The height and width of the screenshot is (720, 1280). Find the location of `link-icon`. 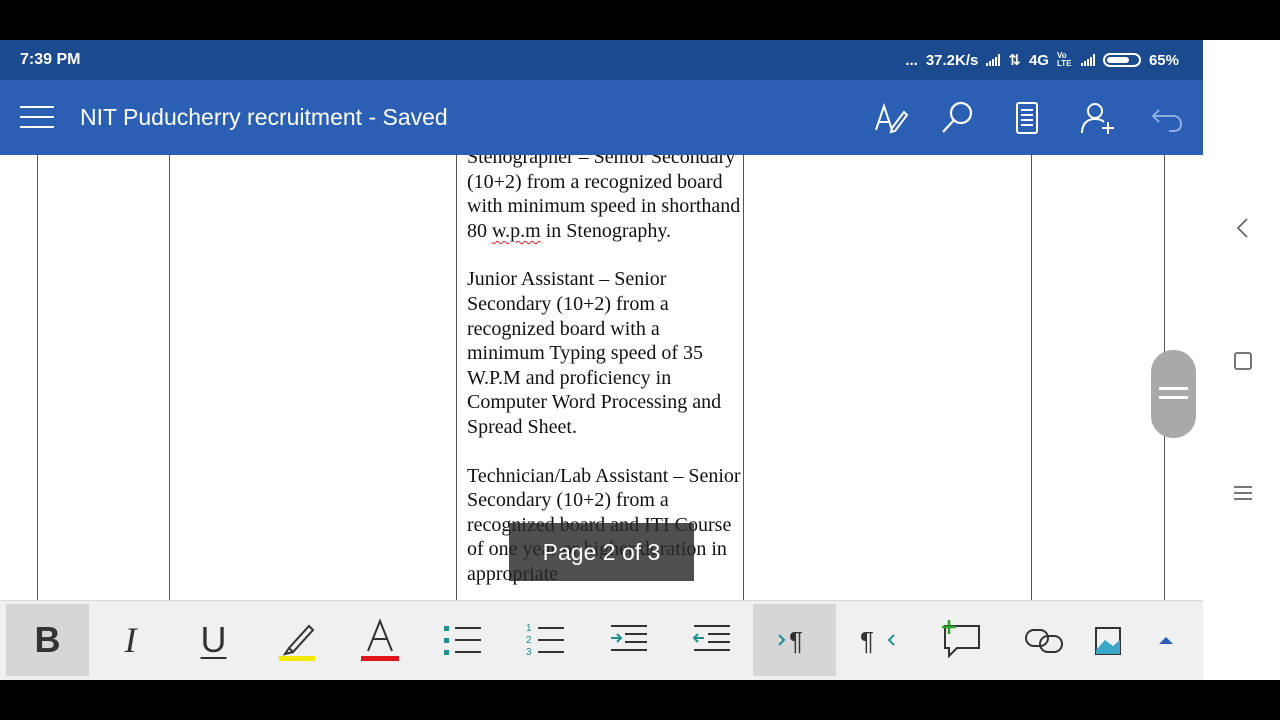

link-icon is located at coordinates (1043, 641).